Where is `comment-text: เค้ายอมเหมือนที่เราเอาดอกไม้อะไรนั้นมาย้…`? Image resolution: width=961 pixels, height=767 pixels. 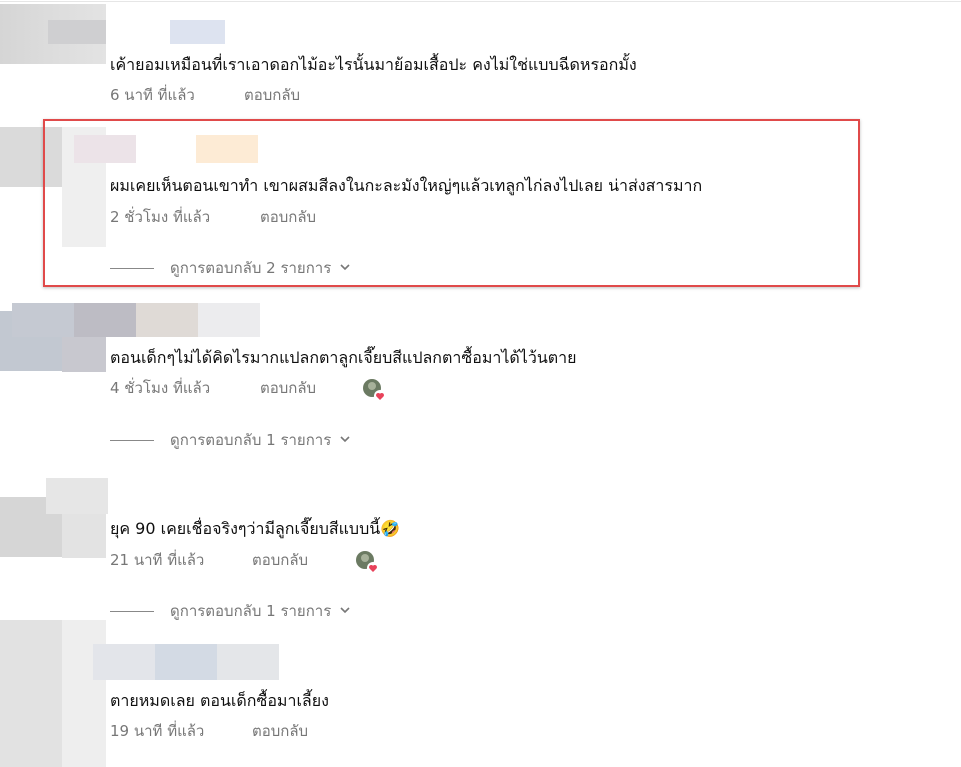
comment-text: เค้ายอมเหมือนที่เราเอาดอกไม้อะไรนั้นมาย้… is located at coordinates (373, 64).